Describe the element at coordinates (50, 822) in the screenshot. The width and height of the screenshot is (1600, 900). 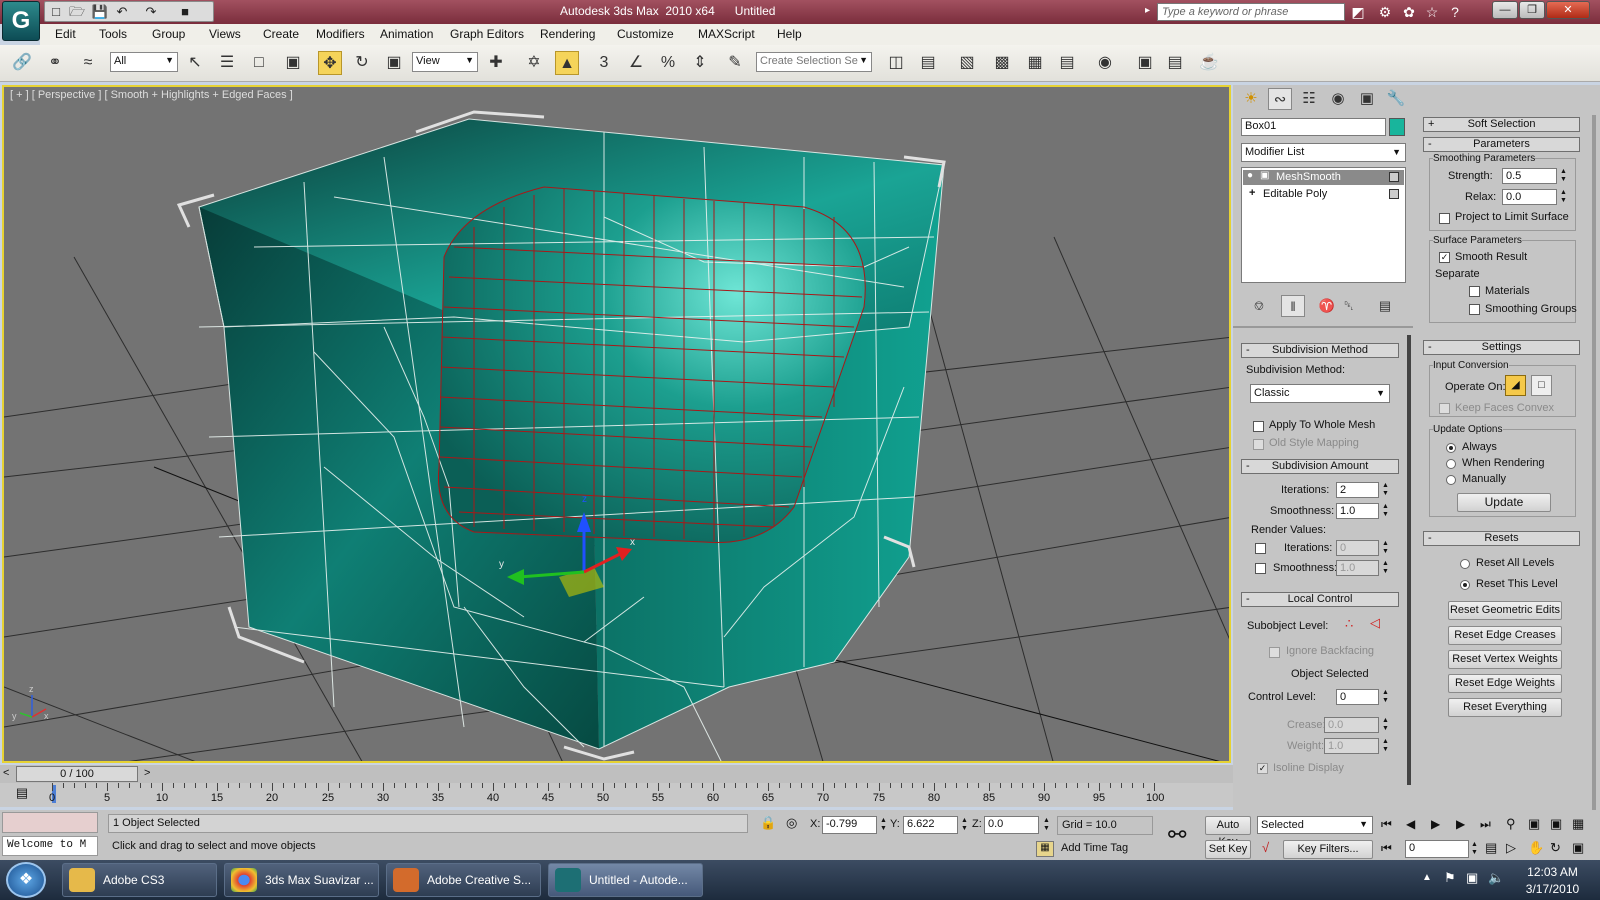
I see `maxscript-listener-mini` at that location.